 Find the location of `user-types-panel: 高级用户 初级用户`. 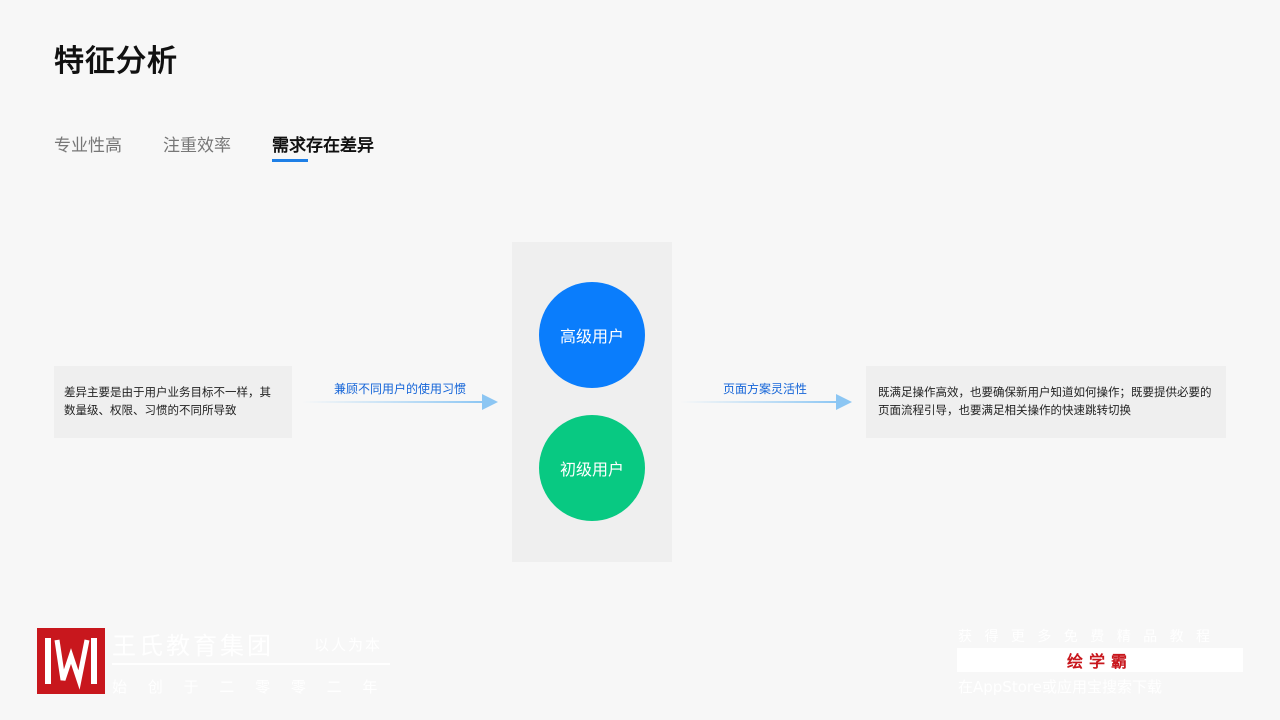

user-types-panel: 高级用户 初级用户 is located at coordinates (592, 402).